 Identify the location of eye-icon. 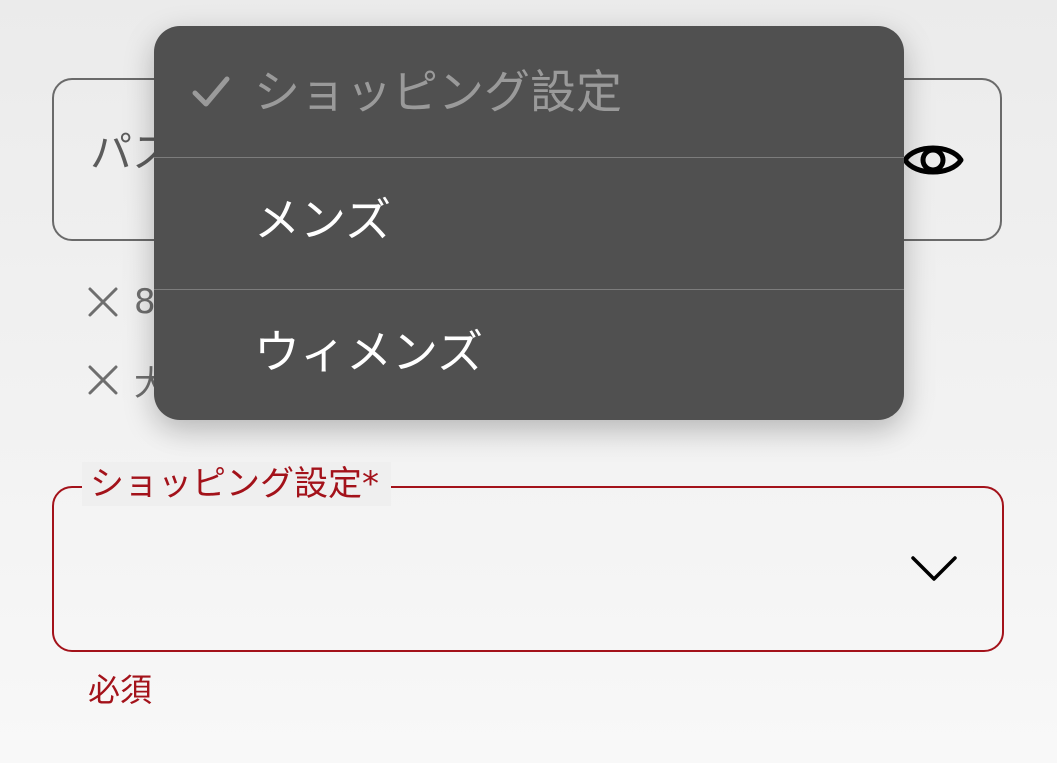
(933, 160).